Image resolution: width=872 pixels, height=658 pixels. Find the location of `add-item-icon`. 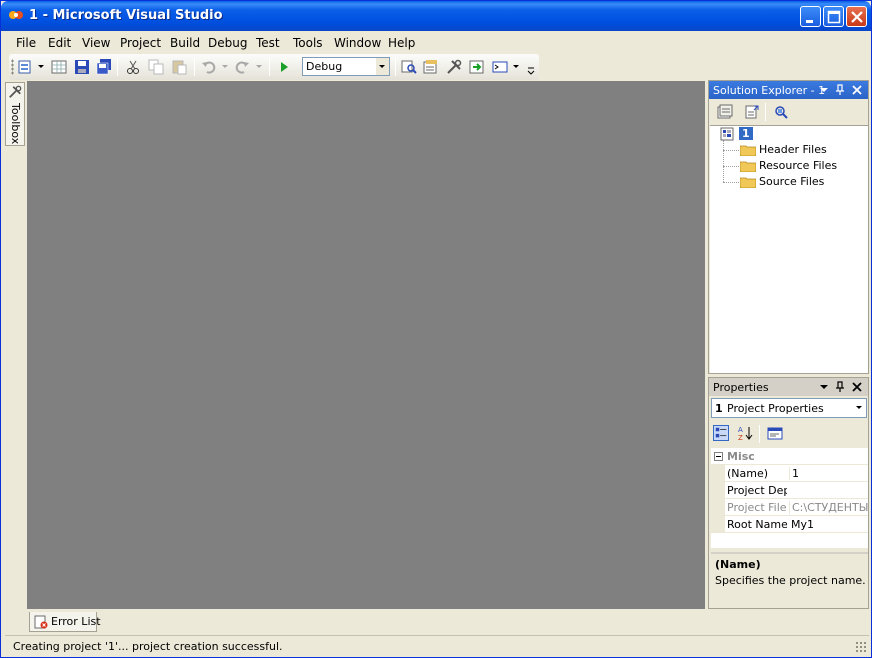

add-item-icon is located at coordinates (59, 67).